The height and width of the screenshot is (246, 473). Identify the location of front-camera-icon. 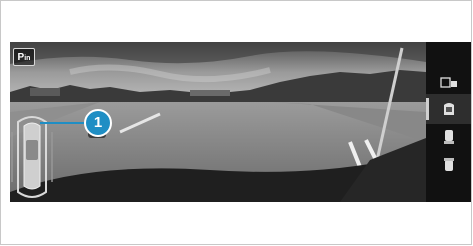
(448, 164).